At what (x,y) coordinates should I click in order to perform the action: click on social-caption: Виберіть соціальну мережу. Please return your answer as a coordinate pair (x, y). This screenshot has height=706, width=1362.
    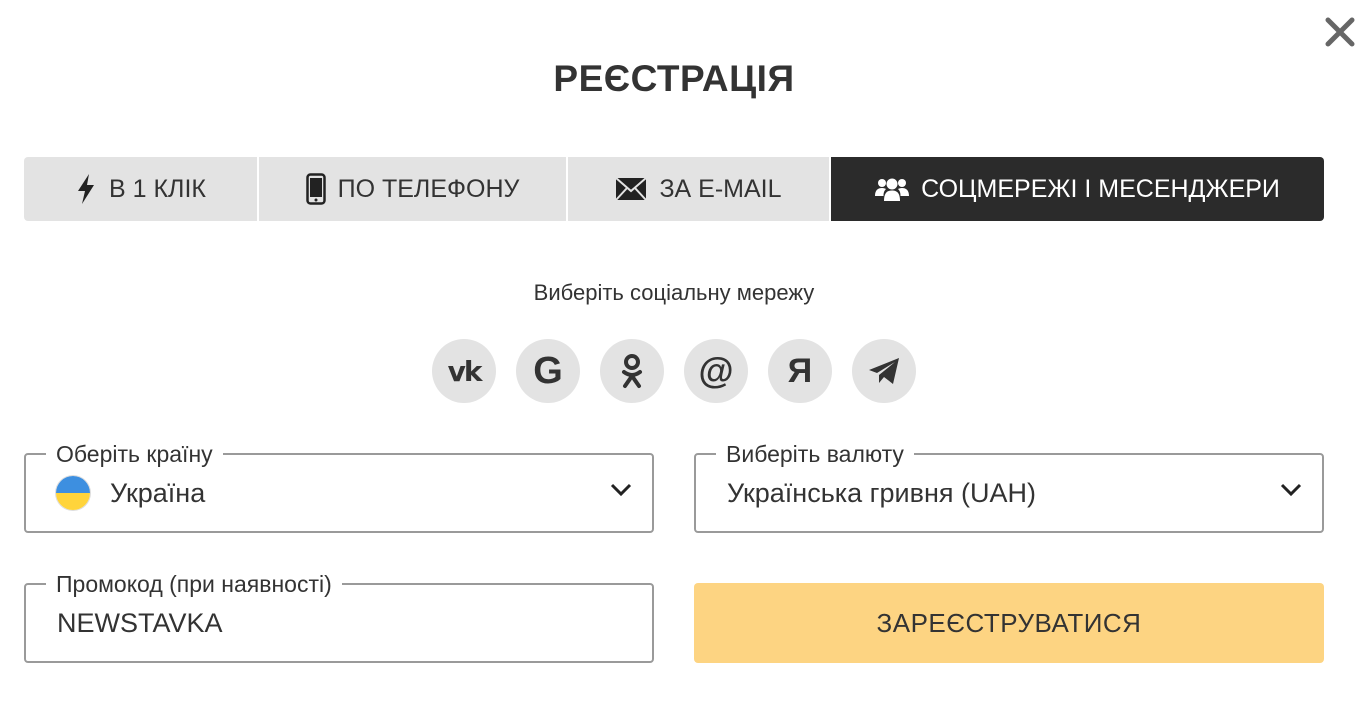
    Looking at the image, I should click on (674, 292).